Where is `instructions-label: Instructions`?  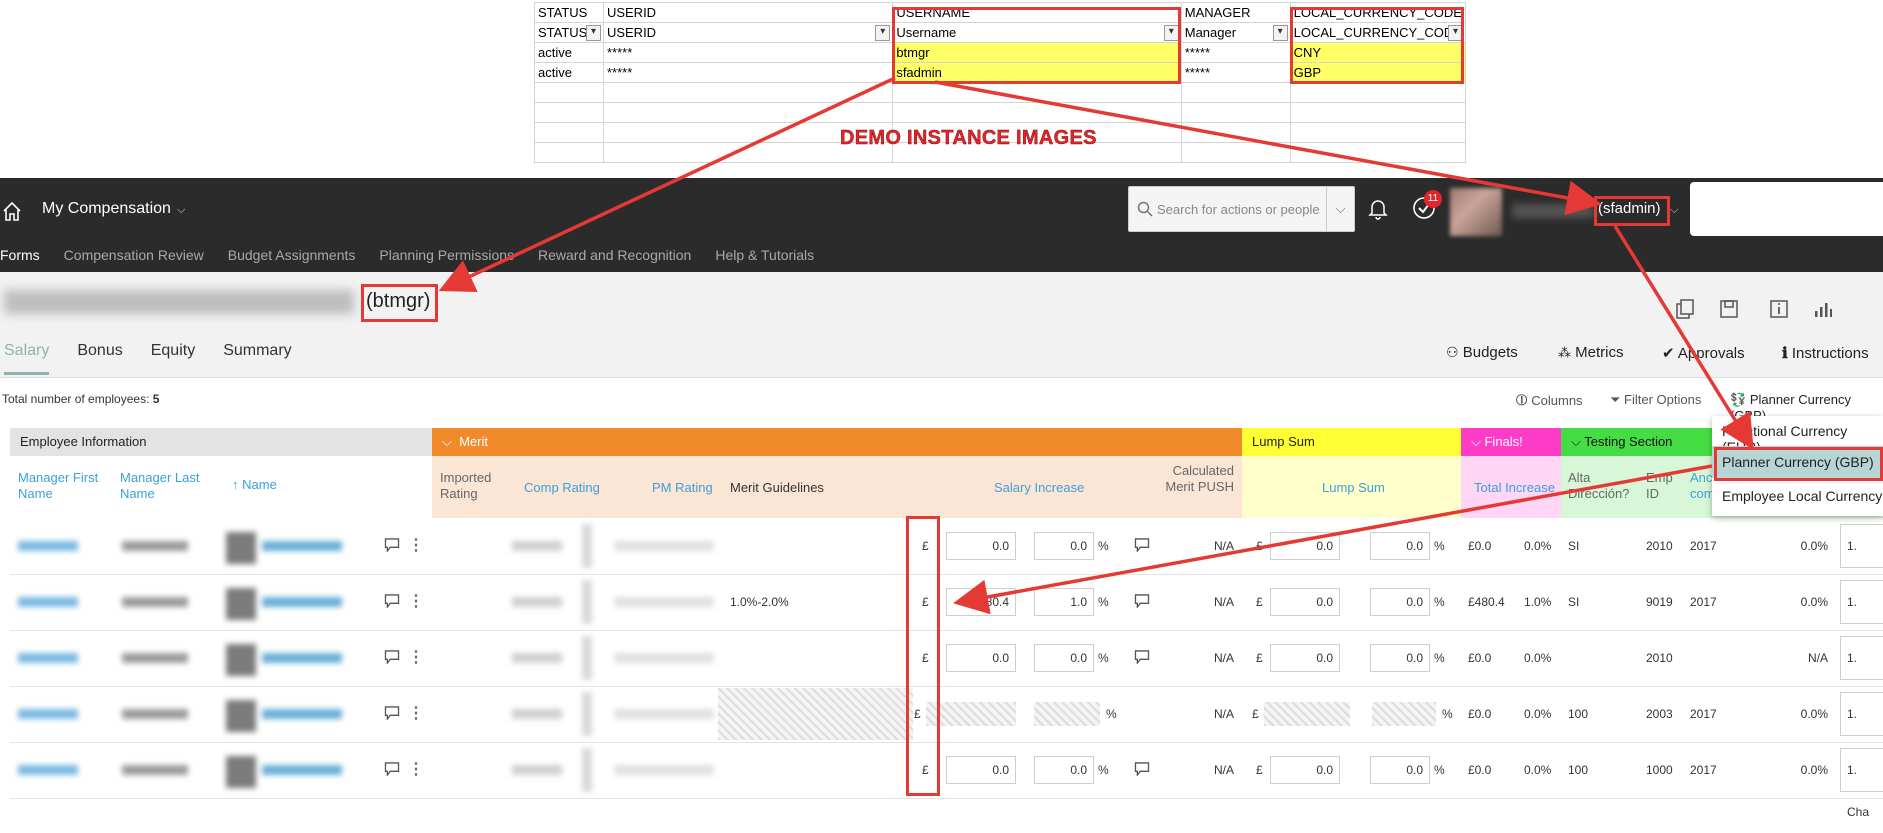
instructions-label: Instructions is located at coordinates (1830, 353).